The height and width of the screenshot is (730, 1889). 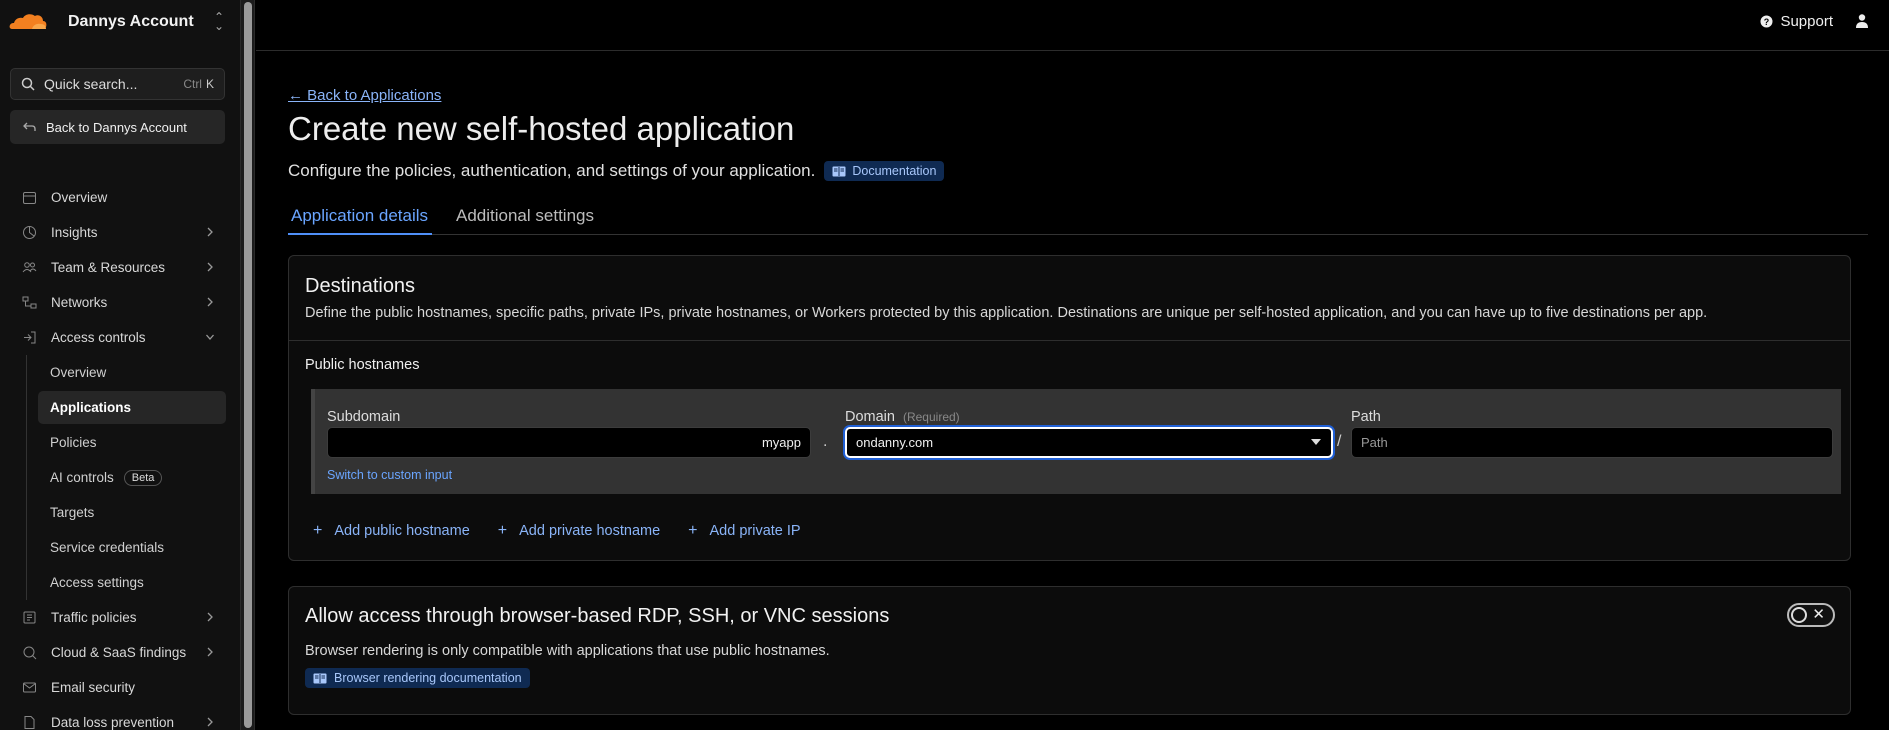 What do you see at coordinates (1316, 442) in the screenshot?
I see `dropdown-caret-icon` at bounding box center [1316, 442].